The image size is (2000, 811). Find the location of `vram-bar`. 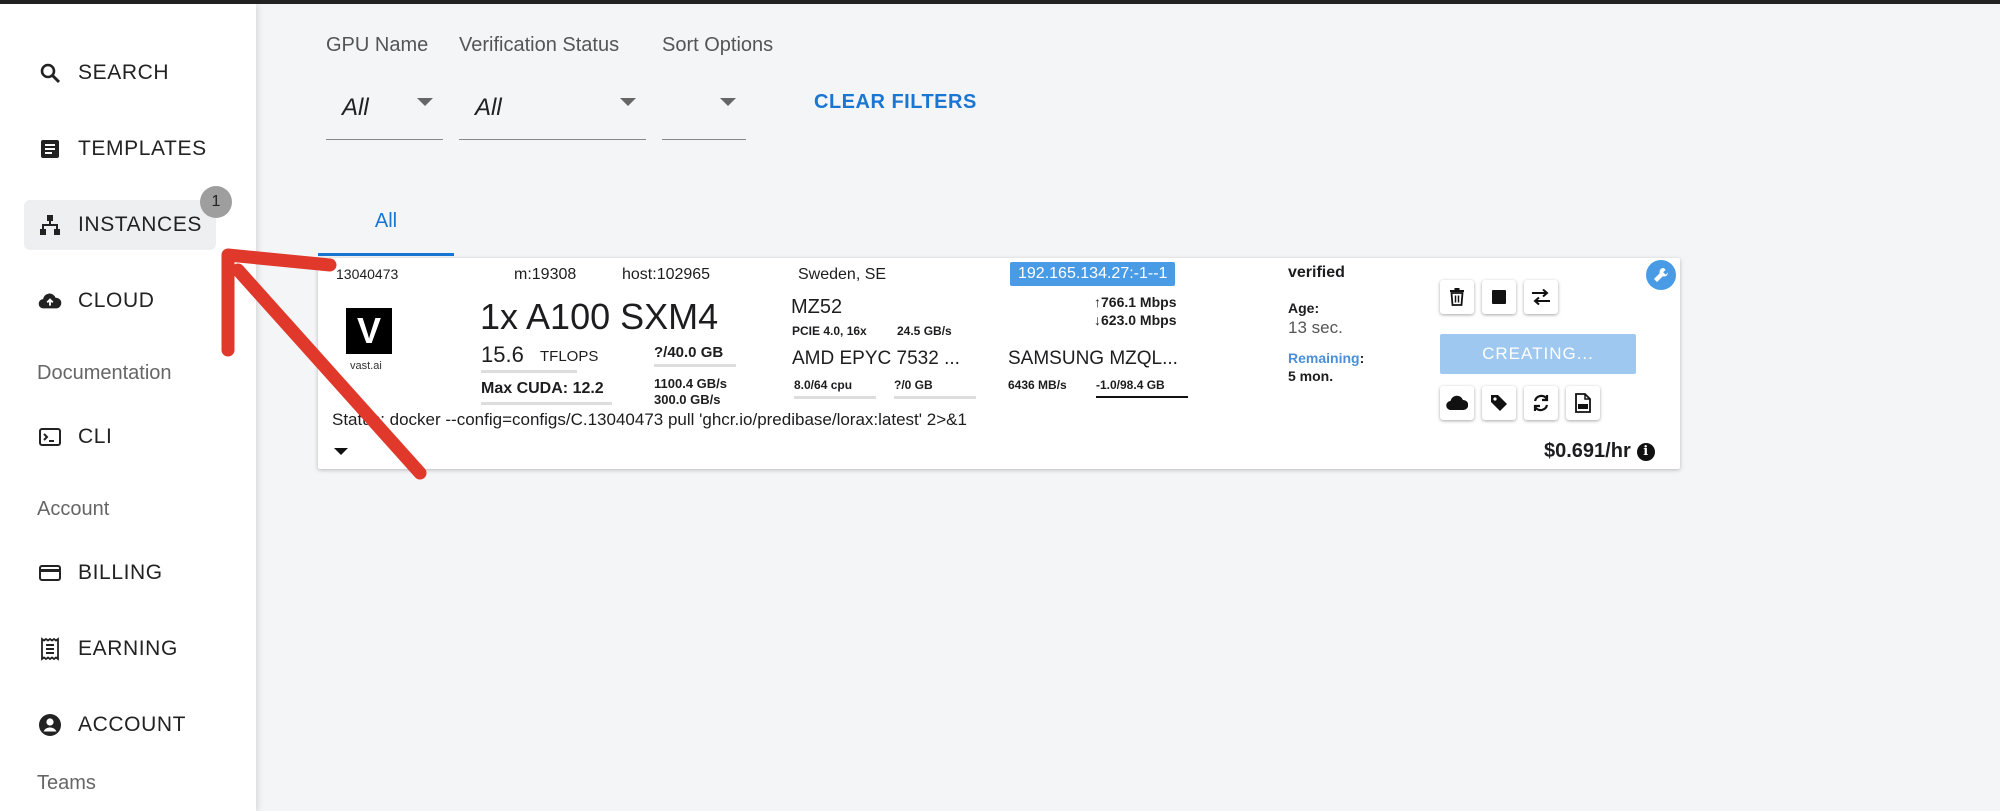

vram-bar is located at coordinates (695, 365).